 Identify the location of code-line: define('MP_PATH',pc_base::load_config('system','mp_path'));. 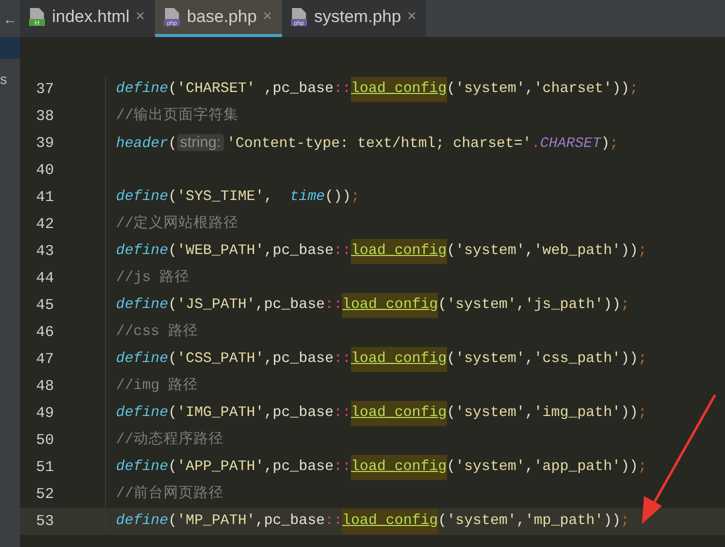
(373, 521).